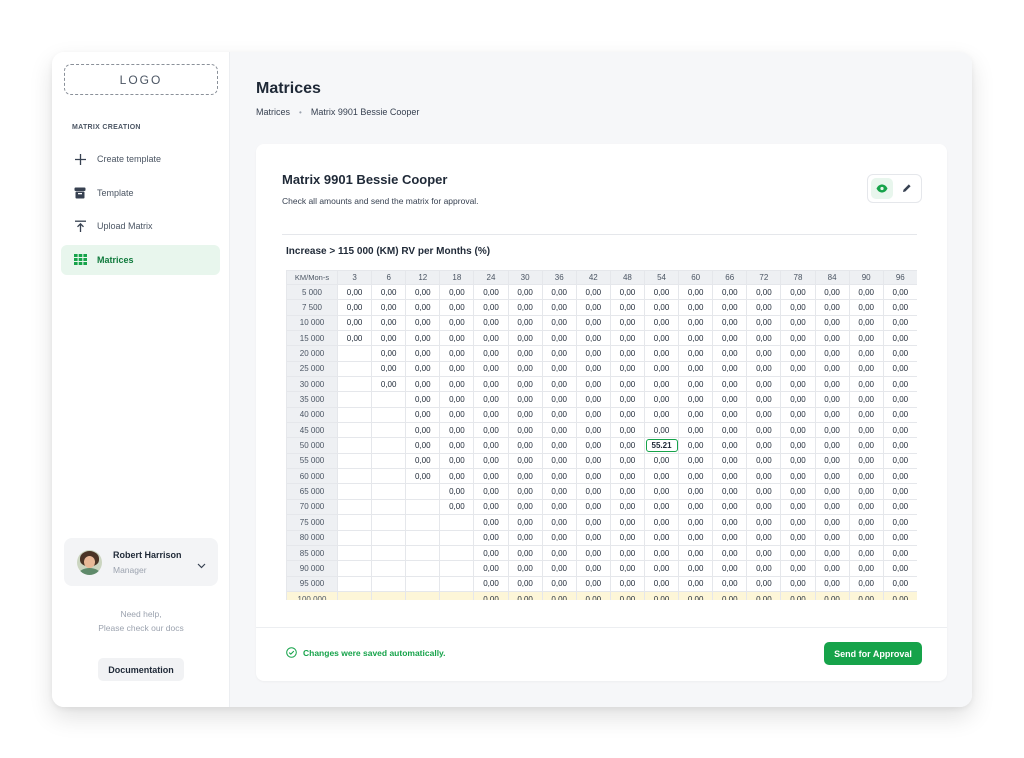 The height and width of the screenshot is (758, 1024). Describe the element at coordinates (882, 188) in the screenshot. I see `view-button` at that location.